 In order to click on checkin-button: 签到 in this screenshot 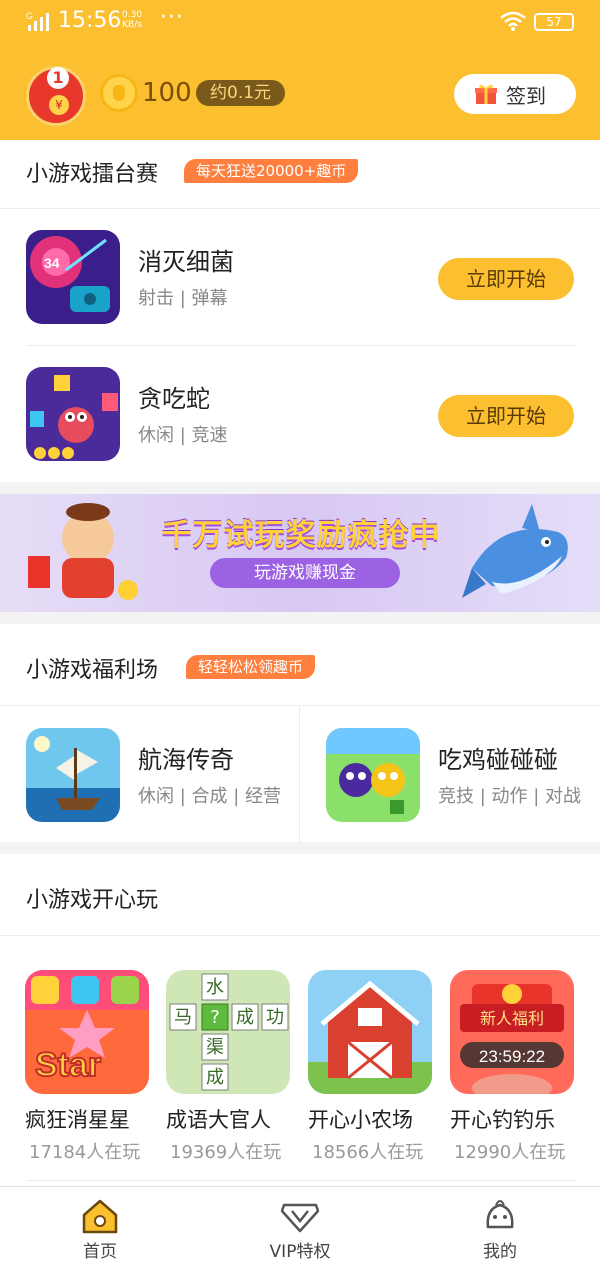, I will do `click(515, 94)`.